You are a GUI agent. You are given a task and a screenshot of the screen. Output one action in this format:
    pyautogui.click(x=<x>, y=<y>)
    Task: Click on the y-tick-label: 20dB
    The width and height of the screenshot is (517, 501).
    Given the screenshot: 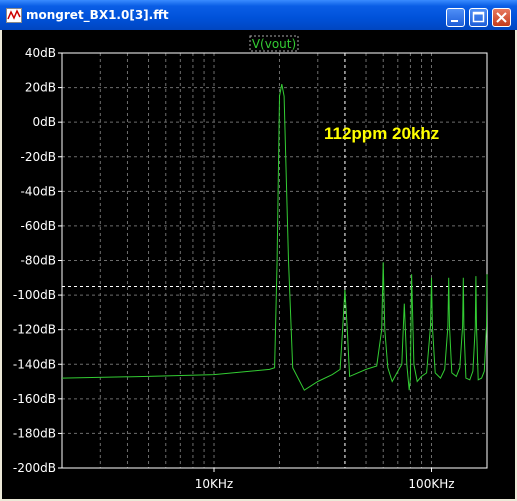 What is the action you would take?
    pyautogui.click(x=40, y=88)
    